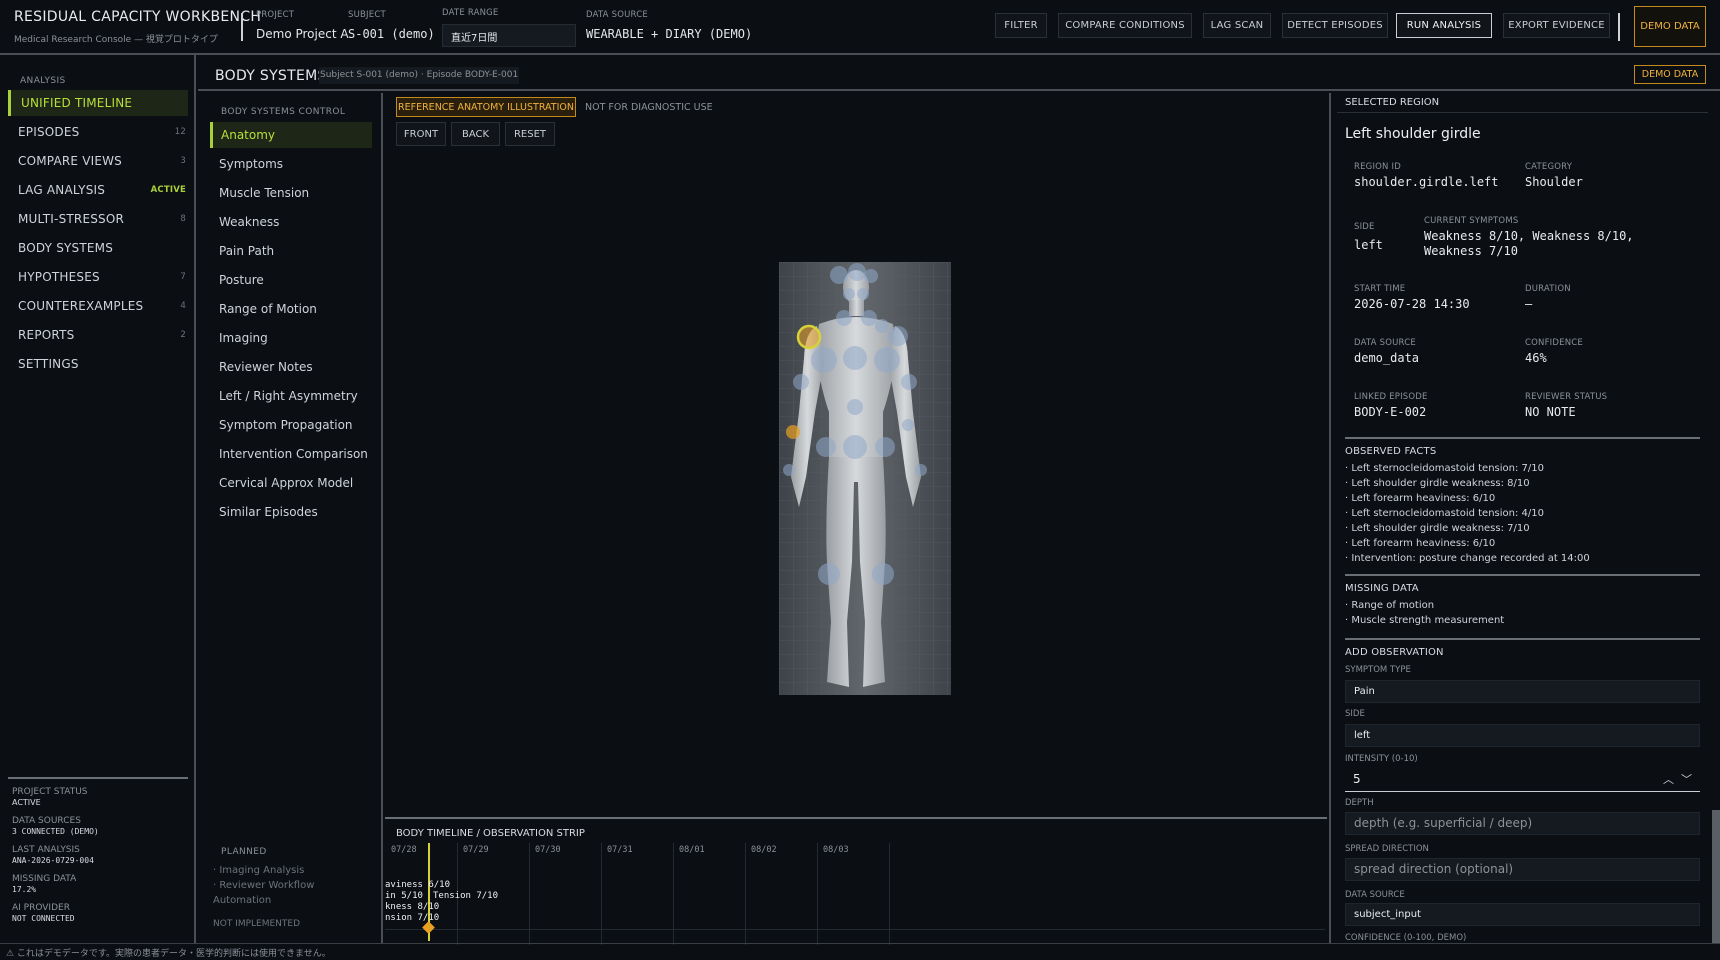 The width and height of the screenshot is (1720, 960). Describe the element at coordinates (44, 879) in the screenshot. I see `stat-label: MISSING DATA` at that location.